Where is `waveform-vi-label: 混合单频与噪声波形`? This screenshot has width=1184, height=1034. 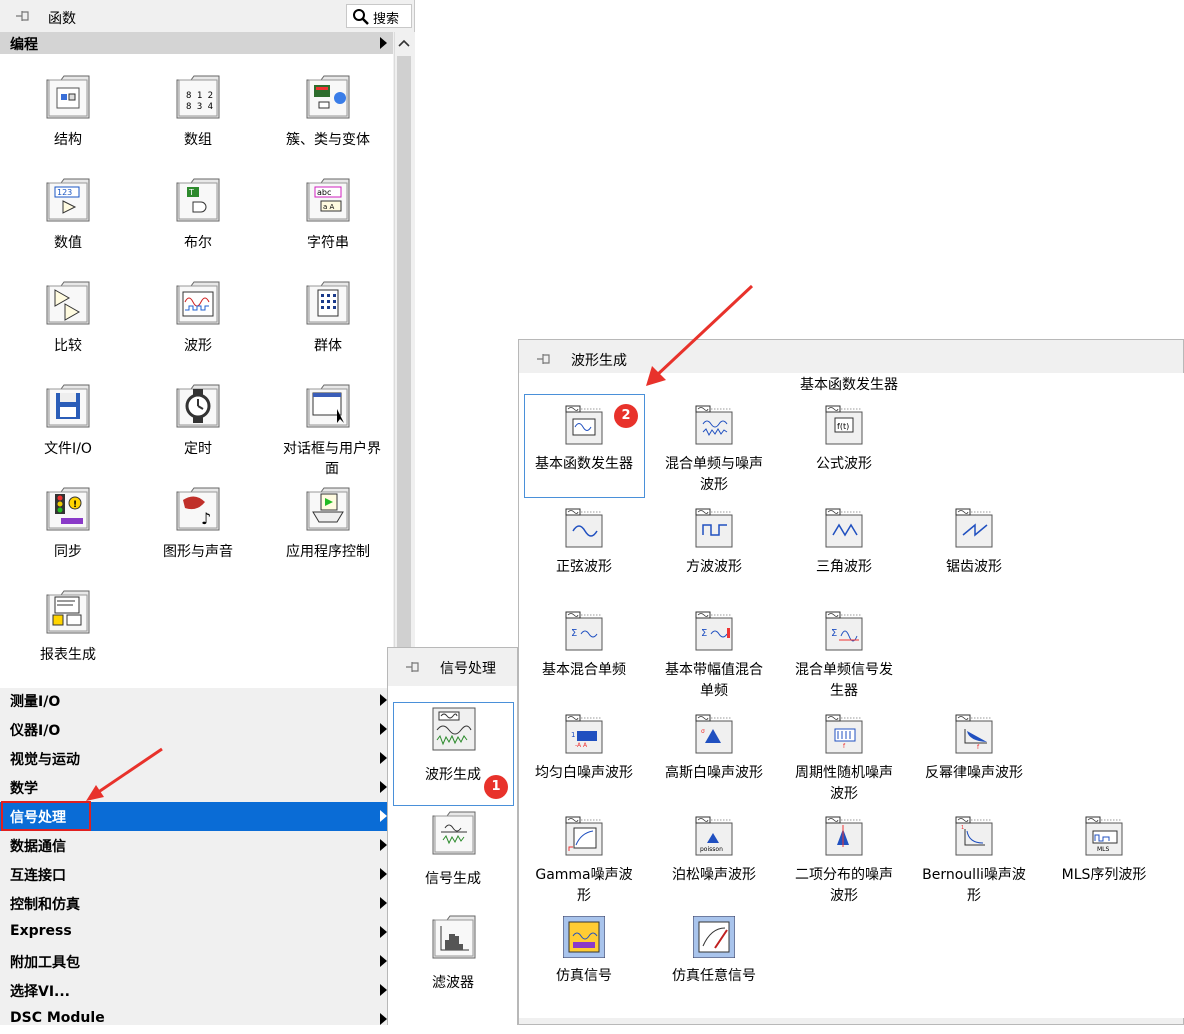
waveform-vi-label: 混合单频与噪声波形 is located at coordinates (714, 474).